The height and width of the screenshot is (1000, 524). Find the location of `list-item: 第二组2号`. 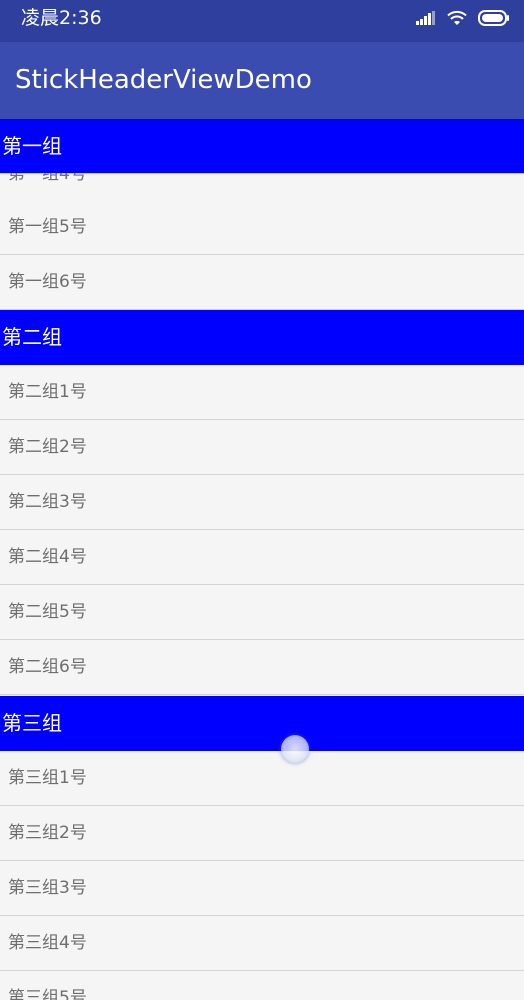

list-item: 第二组2号 is located at coordinates (262, 447).